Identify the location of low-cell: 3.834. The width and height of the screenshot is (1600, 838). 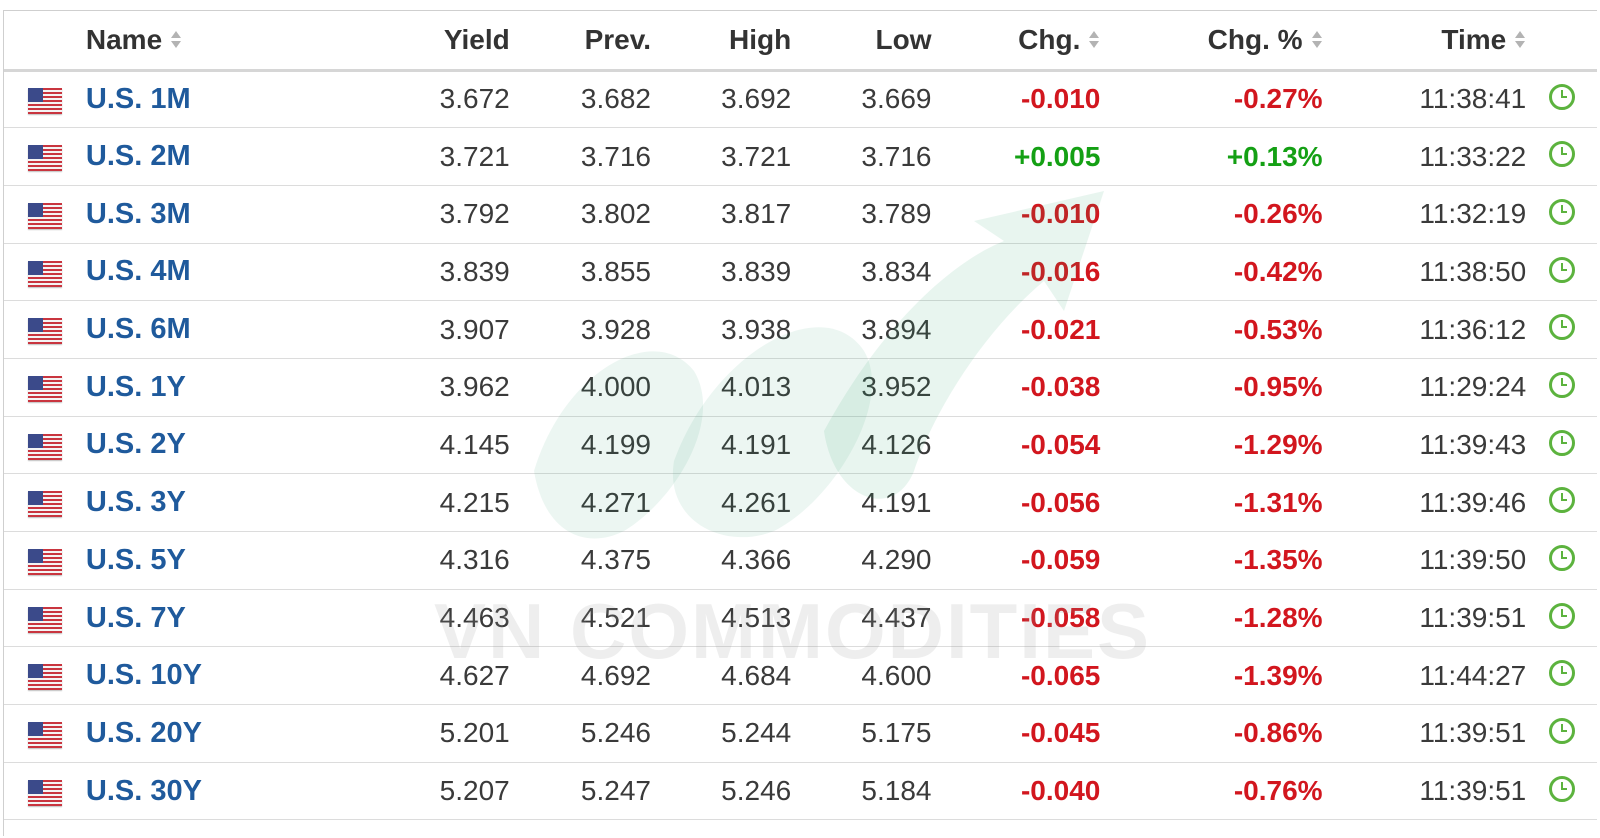
(896, 271).